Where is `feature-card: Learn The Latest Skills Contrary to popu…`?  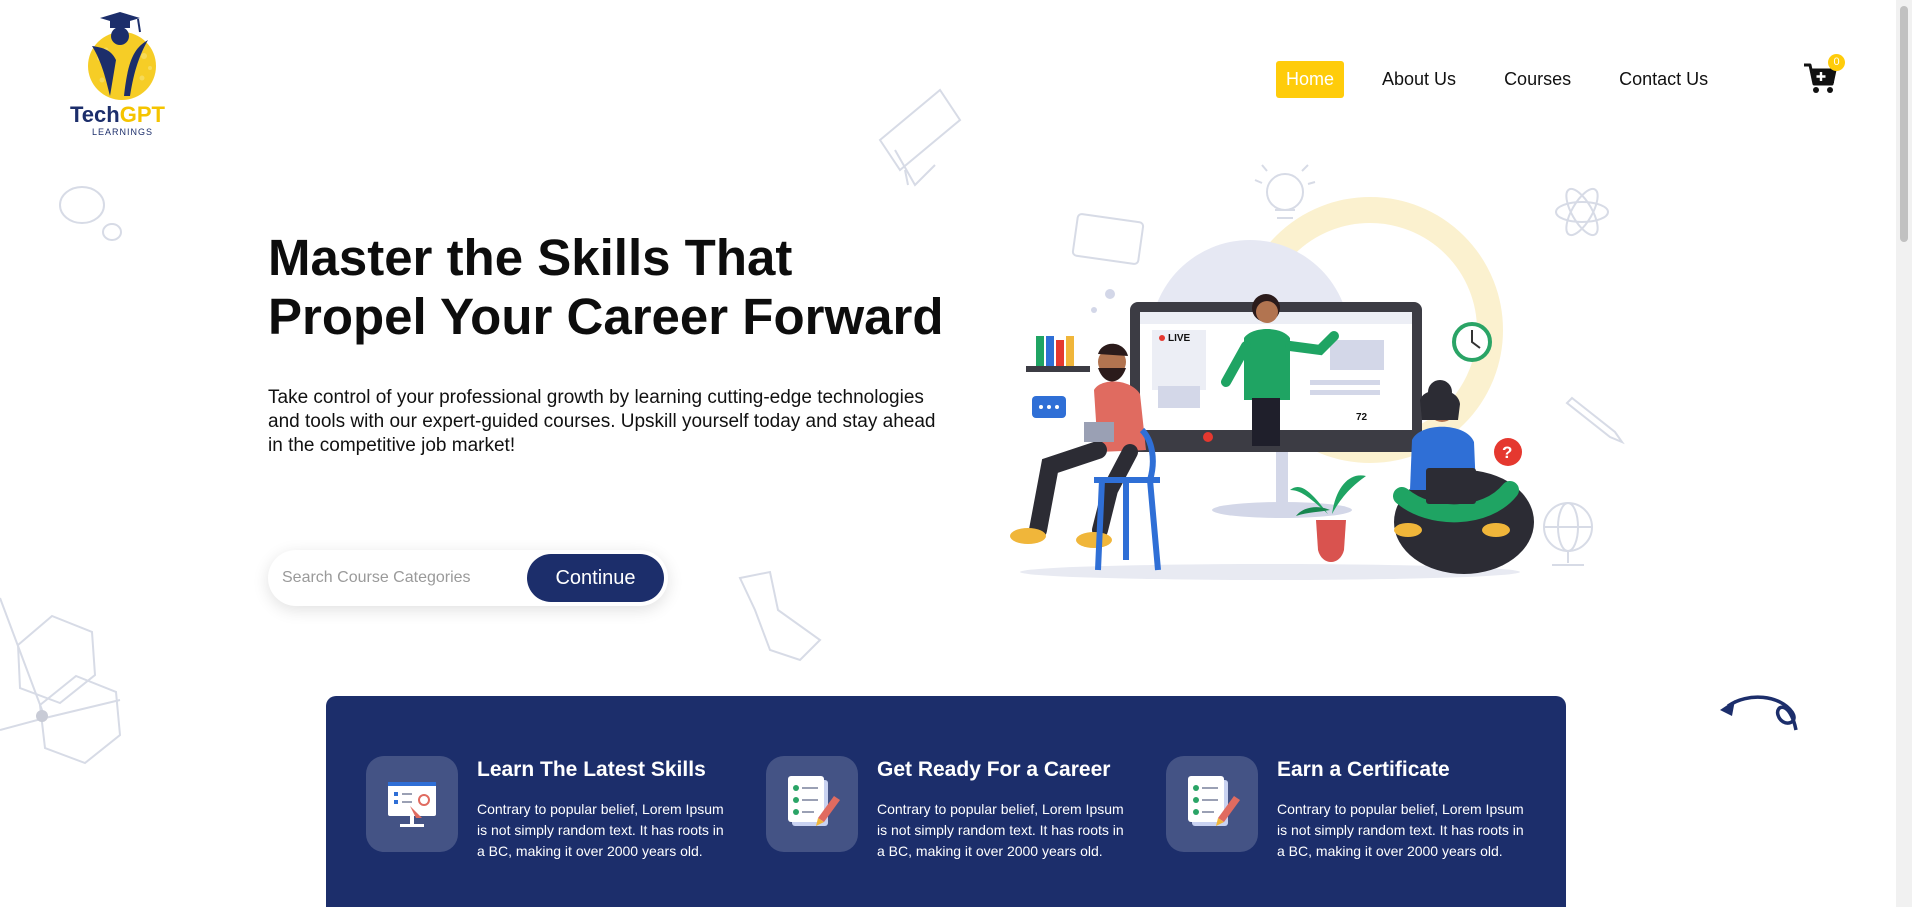 feature-card: Learn The Latest Skills Contrary to popu… is located at coordinates (525, 831).